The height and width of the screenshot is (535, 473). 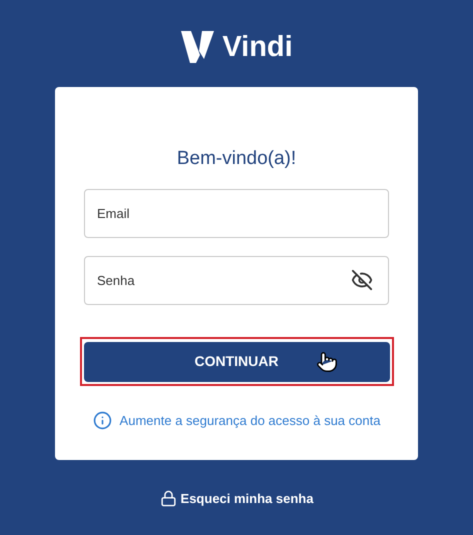 I want to click on lock-icon, so click(x=168, y=499).